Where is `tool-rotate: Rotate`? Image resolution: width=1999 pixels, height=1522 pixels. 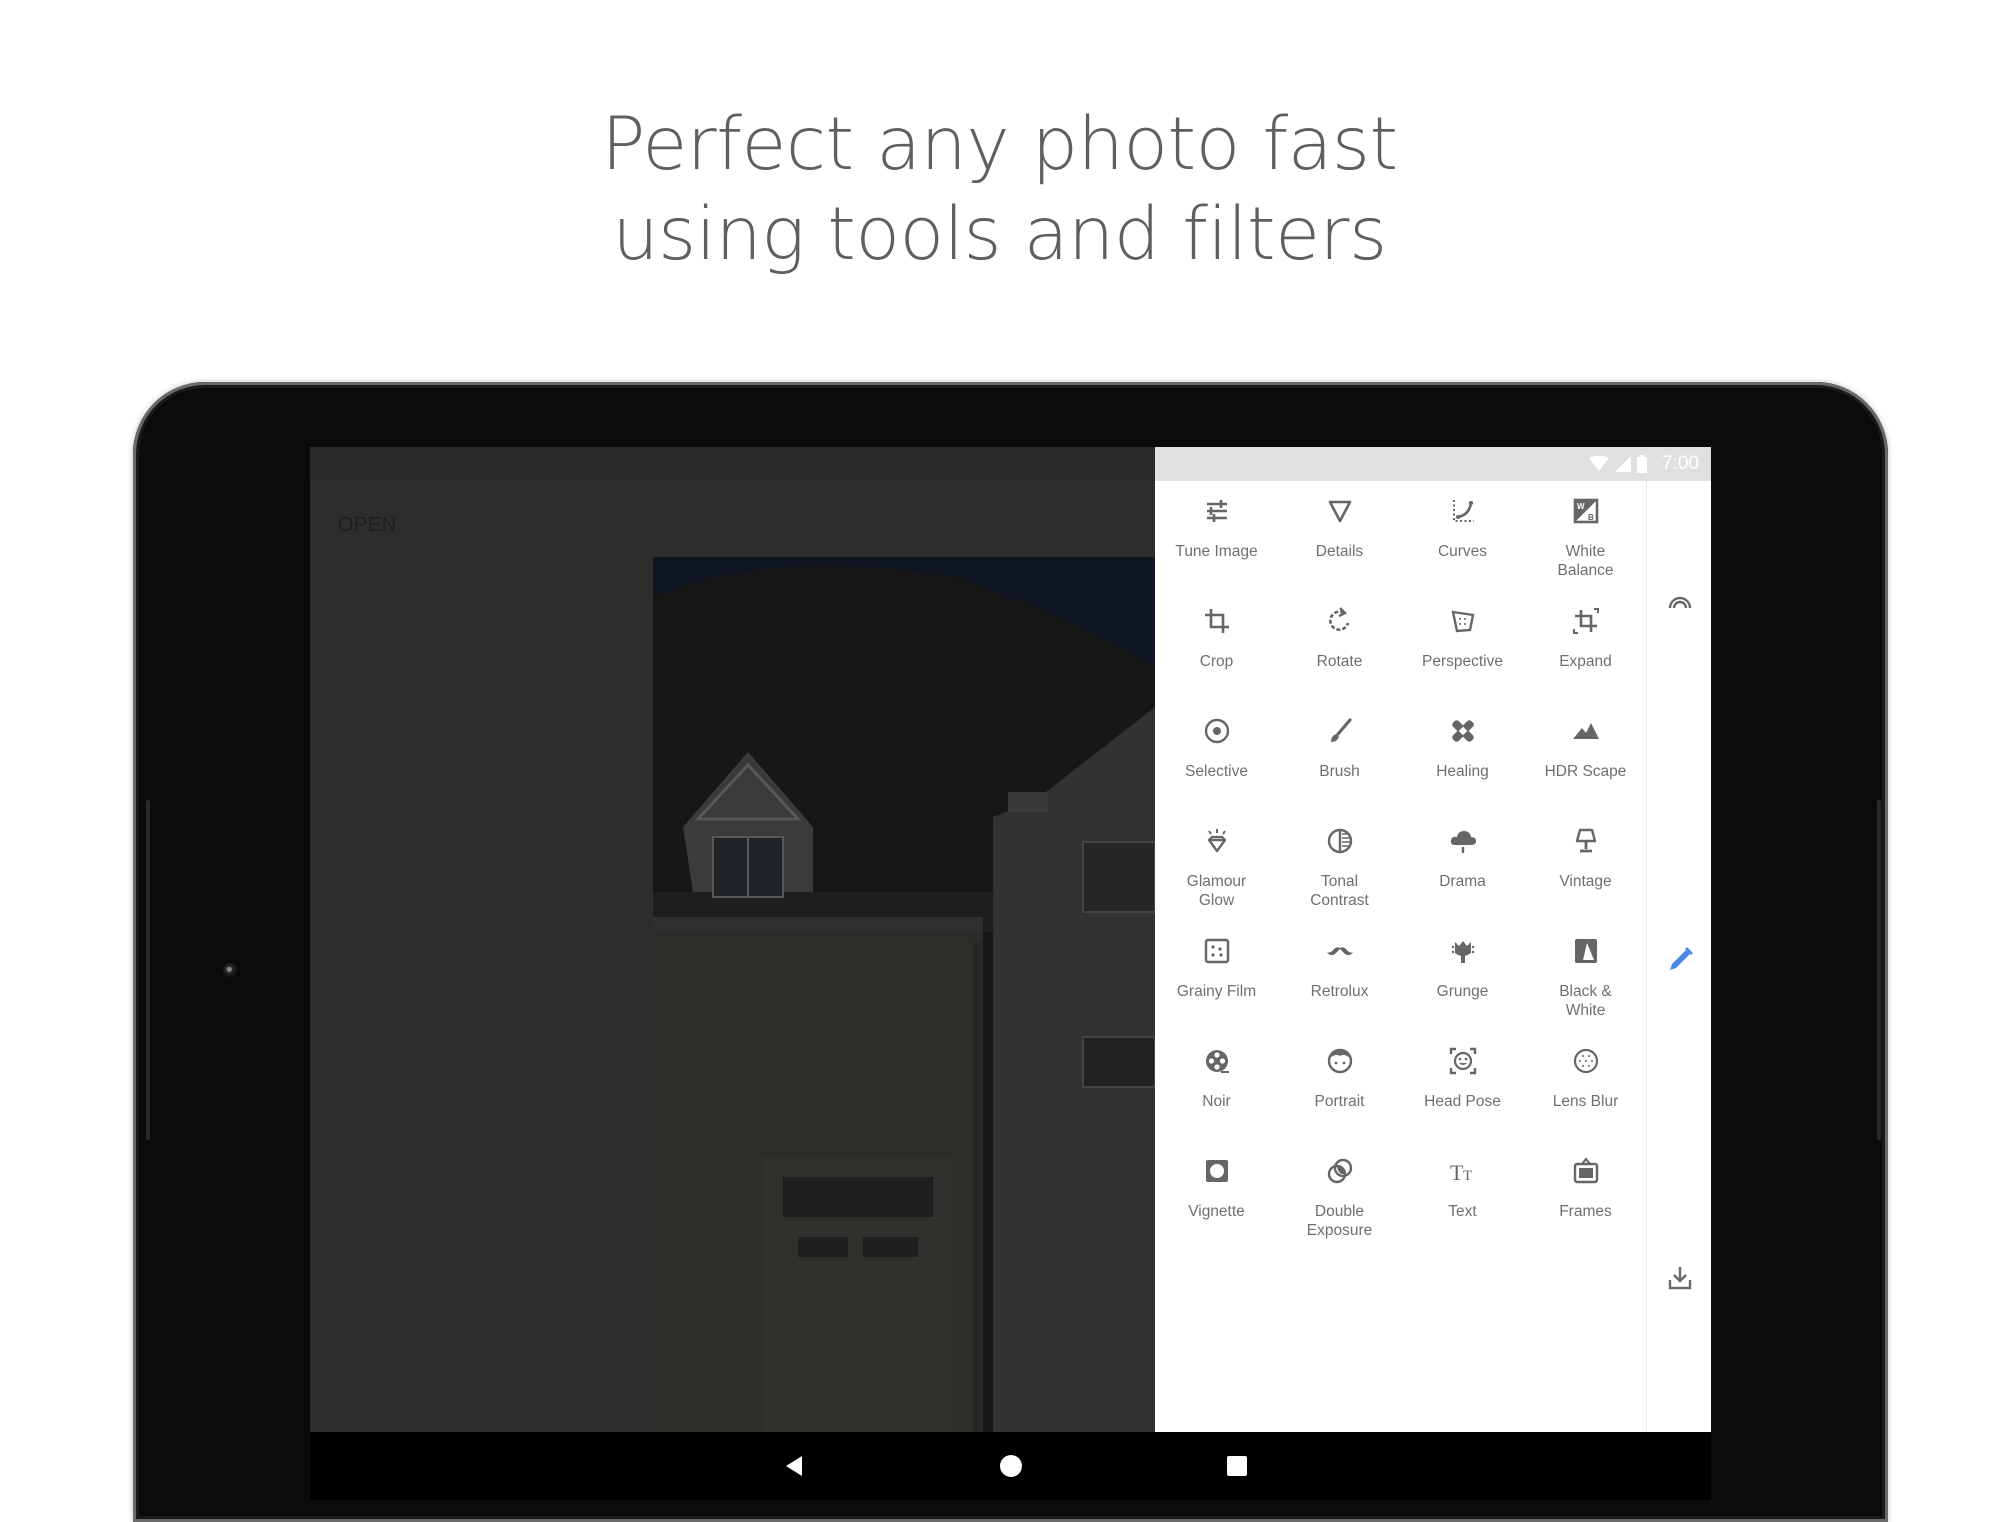
tool-rotate: Rotate is located at coordinates (1339, 646).